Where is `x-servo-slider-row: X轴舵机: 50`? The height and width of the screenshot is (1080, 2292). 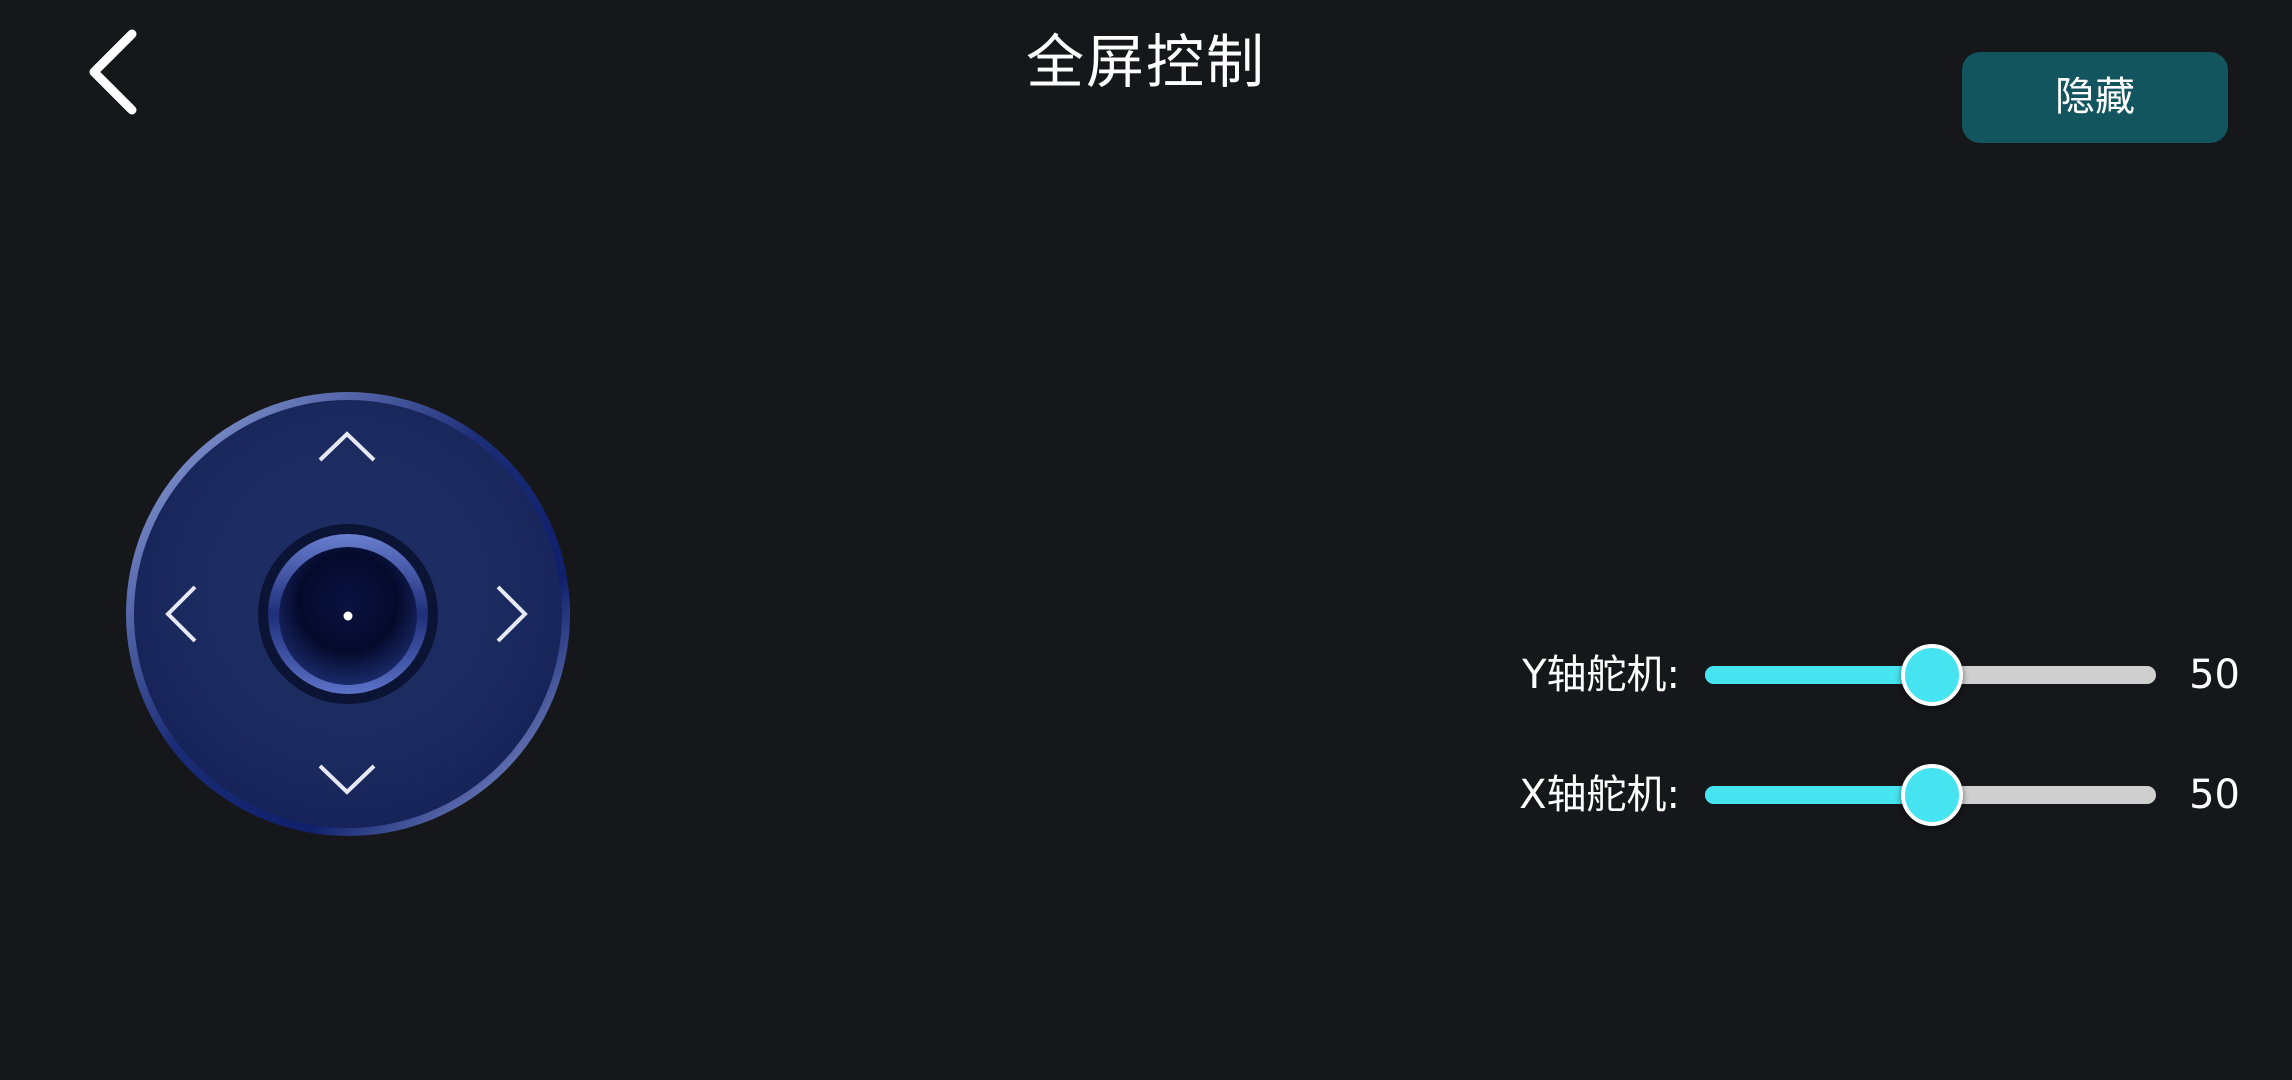
x-servo-slider-row: X轴舵机: 50 is located at coordinates (1870, 795).